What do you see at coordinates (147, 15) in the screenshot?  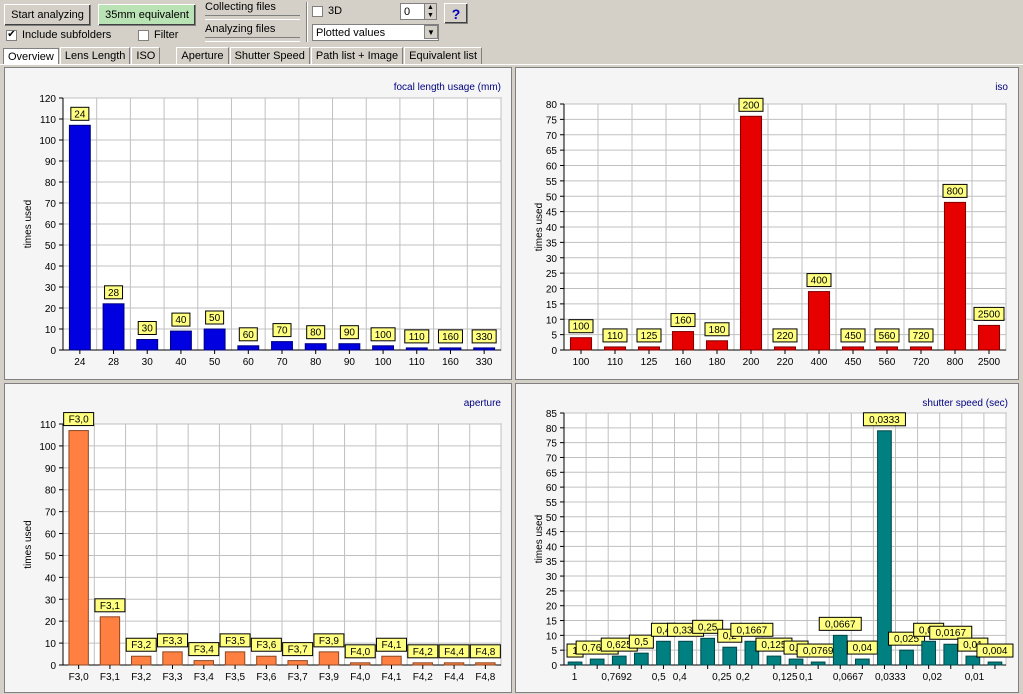 I see `35mm-equivalent-button: 35mm equivalent` at bounding box center [147, 15].